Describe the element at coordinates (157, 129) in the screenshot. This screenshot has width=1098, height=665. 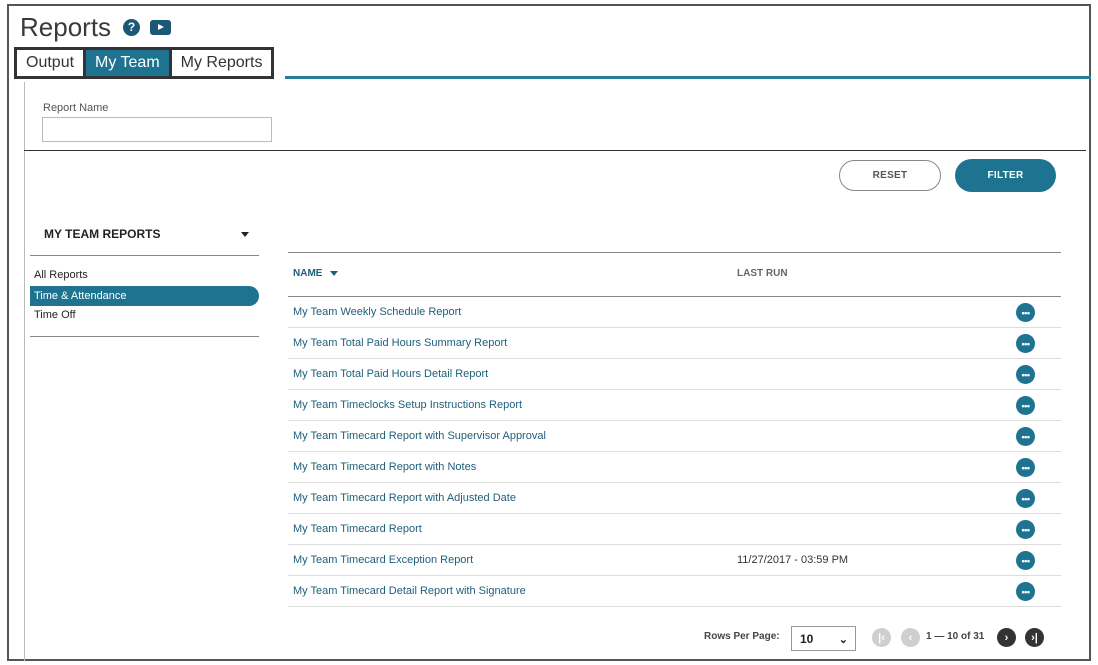
I see `report-name-input` at that location.